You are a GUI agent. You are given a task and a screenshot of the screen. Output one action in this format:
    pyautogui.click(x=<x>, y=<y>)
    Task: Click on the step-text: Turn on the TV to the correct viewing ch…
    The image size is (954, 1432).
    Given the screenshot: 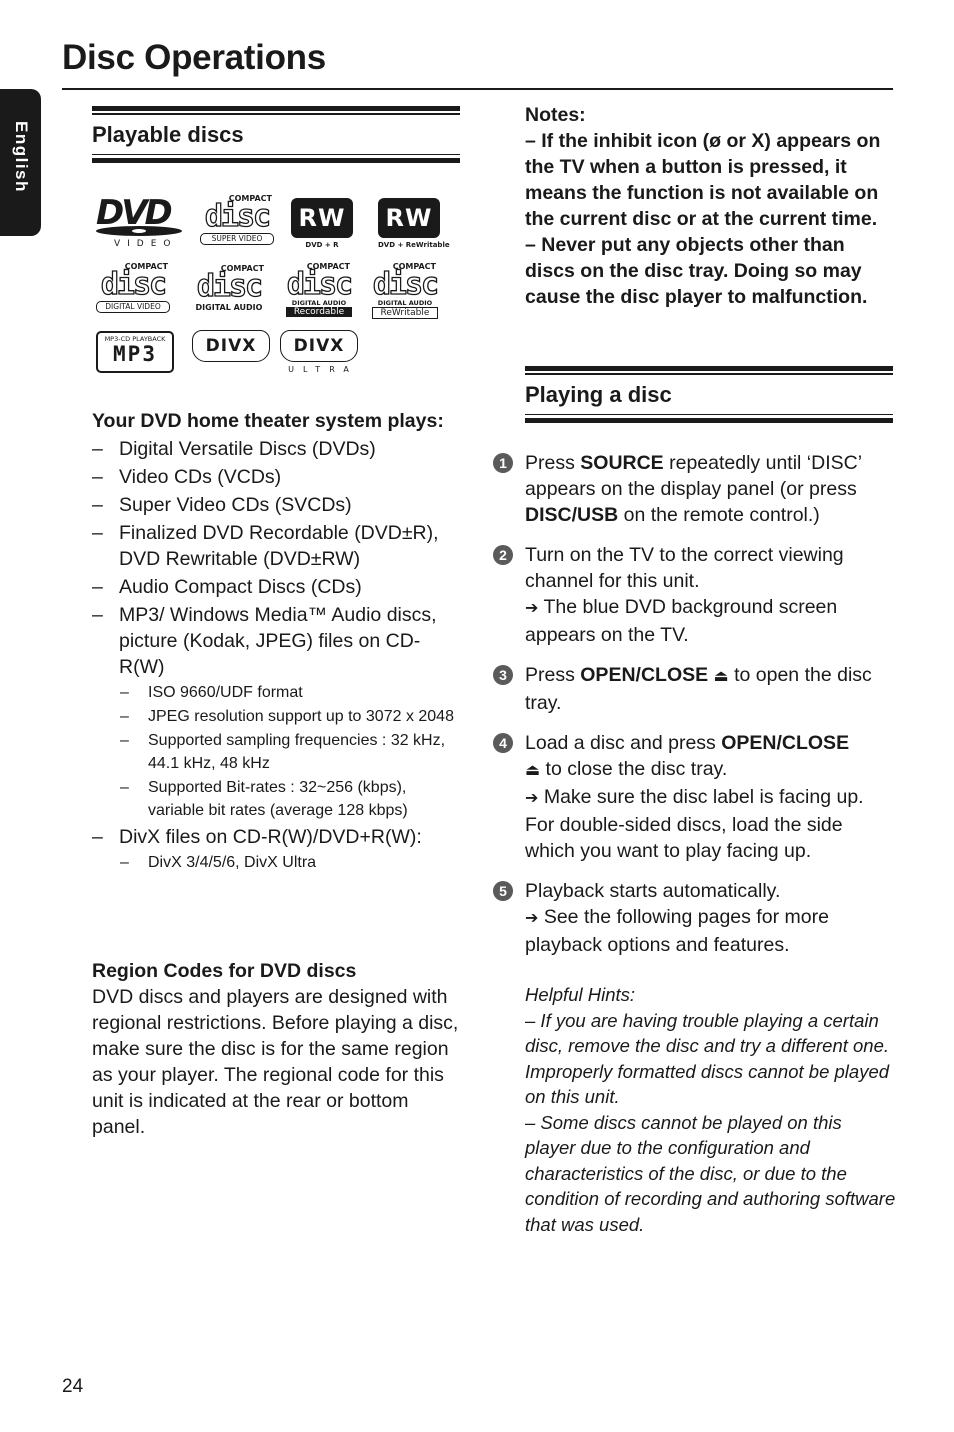 What is the action you would take?
    pyautogui.click(x=684, y=568)
    